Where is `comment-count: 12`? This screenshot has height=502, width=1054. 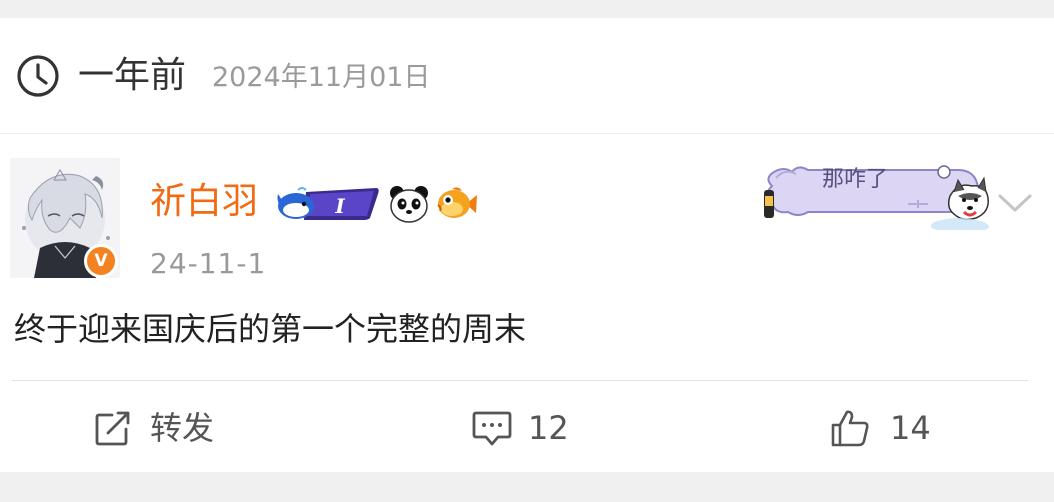 comment-count: 12 is located at coordinates (548, 428).